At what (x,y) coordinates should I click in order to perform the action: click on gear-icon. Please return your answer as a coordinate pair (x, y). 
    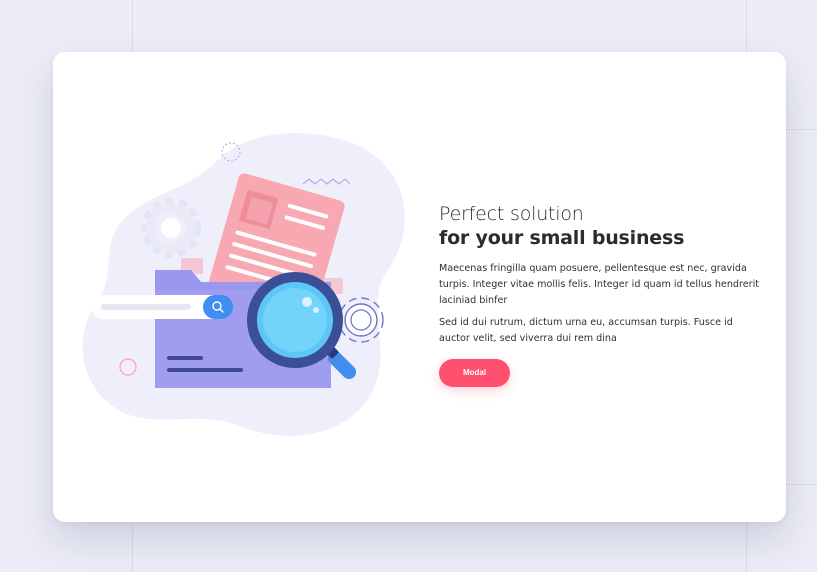
    Looking at the image, I should click on (171, 228).